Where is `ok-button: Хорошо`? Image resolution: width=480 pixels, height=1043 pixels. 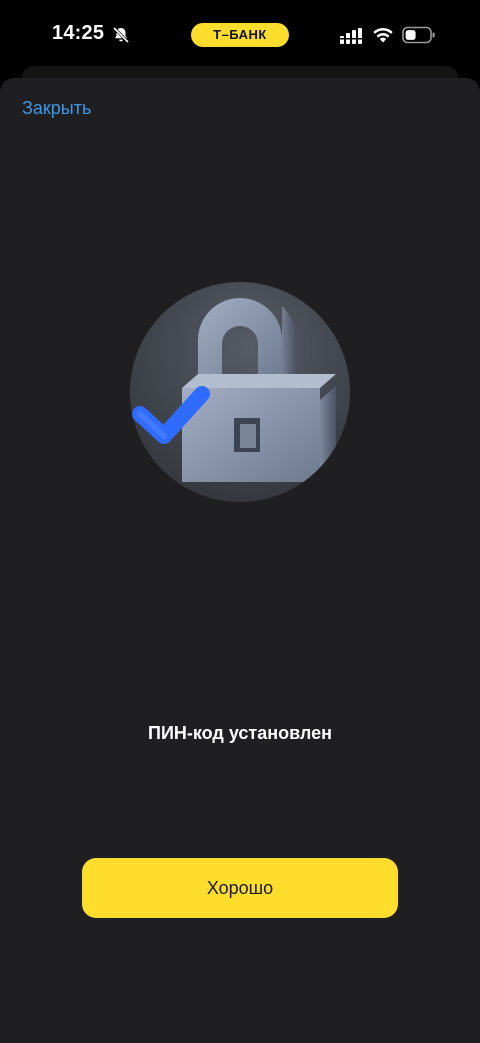
ok-button: Хорошо is located at coordinates (240, 888).